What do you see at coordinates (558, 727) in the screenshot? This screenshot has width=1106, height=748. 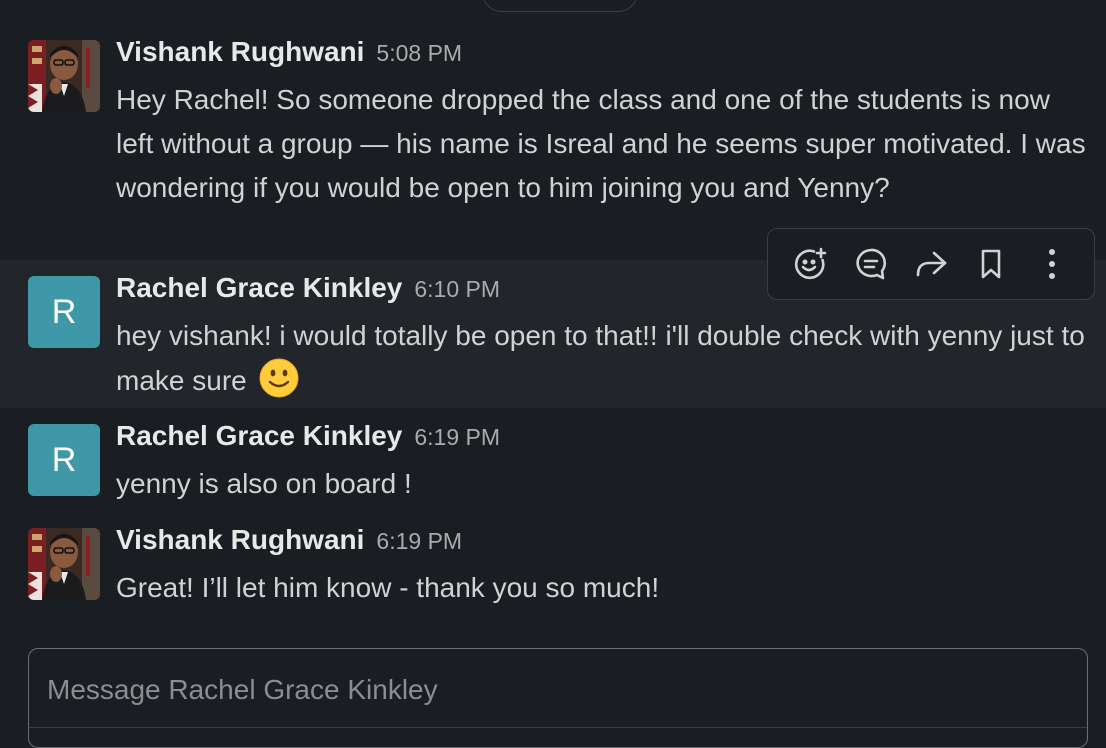 I see `composer-divider` at bounding box center [558, 727].